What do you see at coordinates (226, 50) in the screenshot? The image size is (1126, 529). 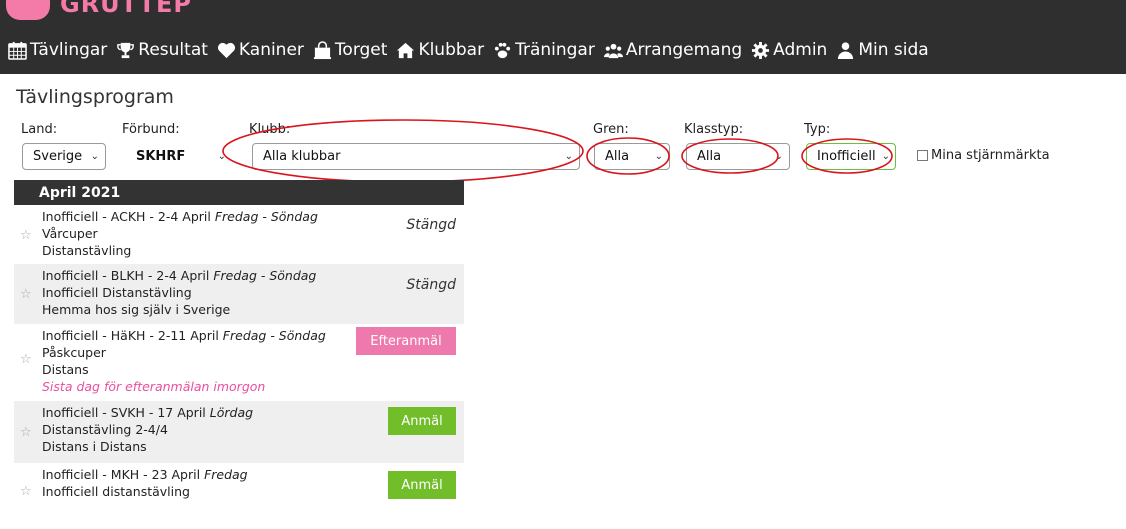 I see `heart-icon` at bounding box center [226, 50].